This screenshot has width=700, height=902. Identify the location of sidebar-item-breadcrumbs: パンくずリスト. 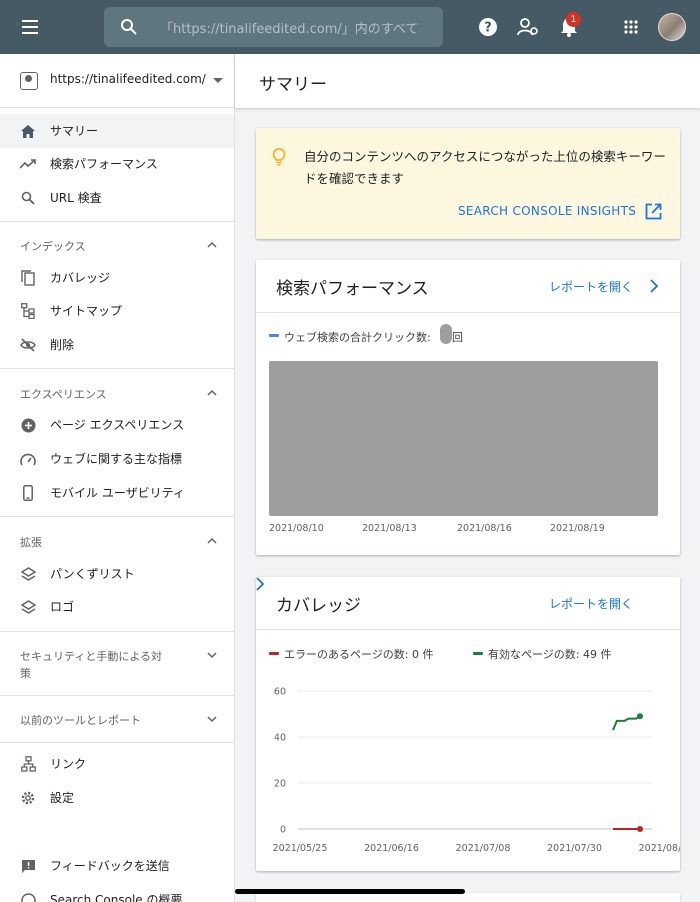
(117, 574).